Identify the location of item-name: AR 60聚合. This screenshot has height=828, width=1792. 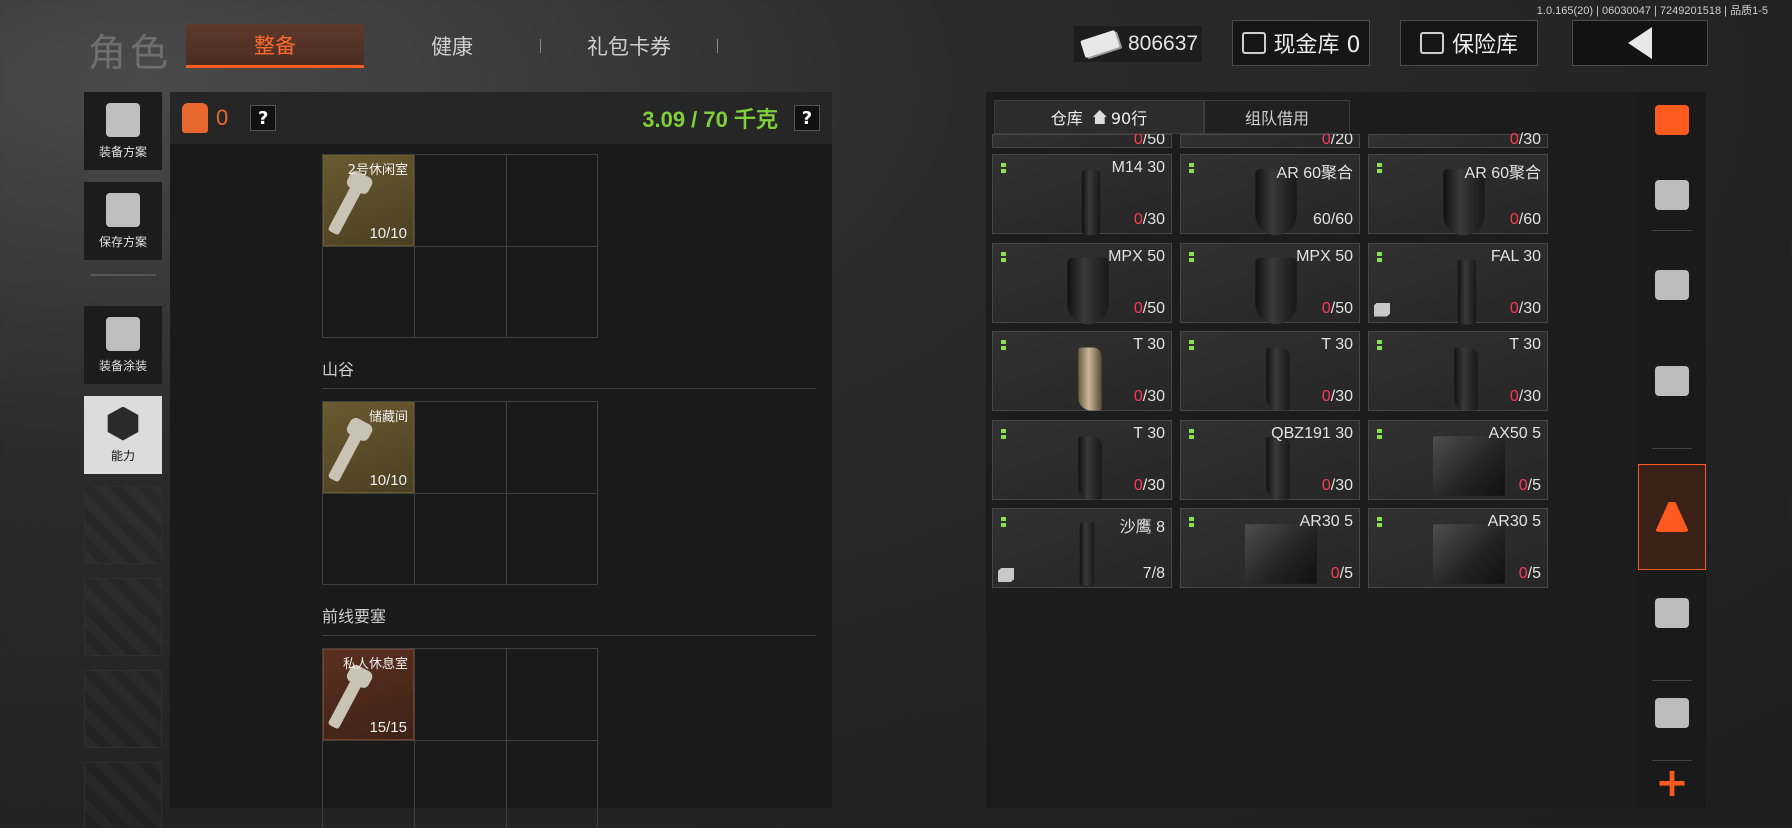
(1314, 173).